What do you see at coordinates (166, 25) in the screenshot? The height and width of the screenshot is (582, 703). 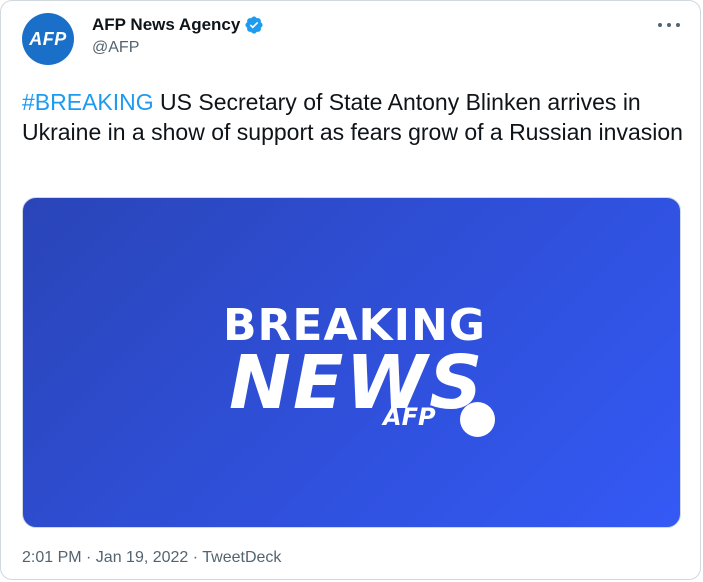 I see `author-name: AFP News Agency` at bounding box center [166, 25].